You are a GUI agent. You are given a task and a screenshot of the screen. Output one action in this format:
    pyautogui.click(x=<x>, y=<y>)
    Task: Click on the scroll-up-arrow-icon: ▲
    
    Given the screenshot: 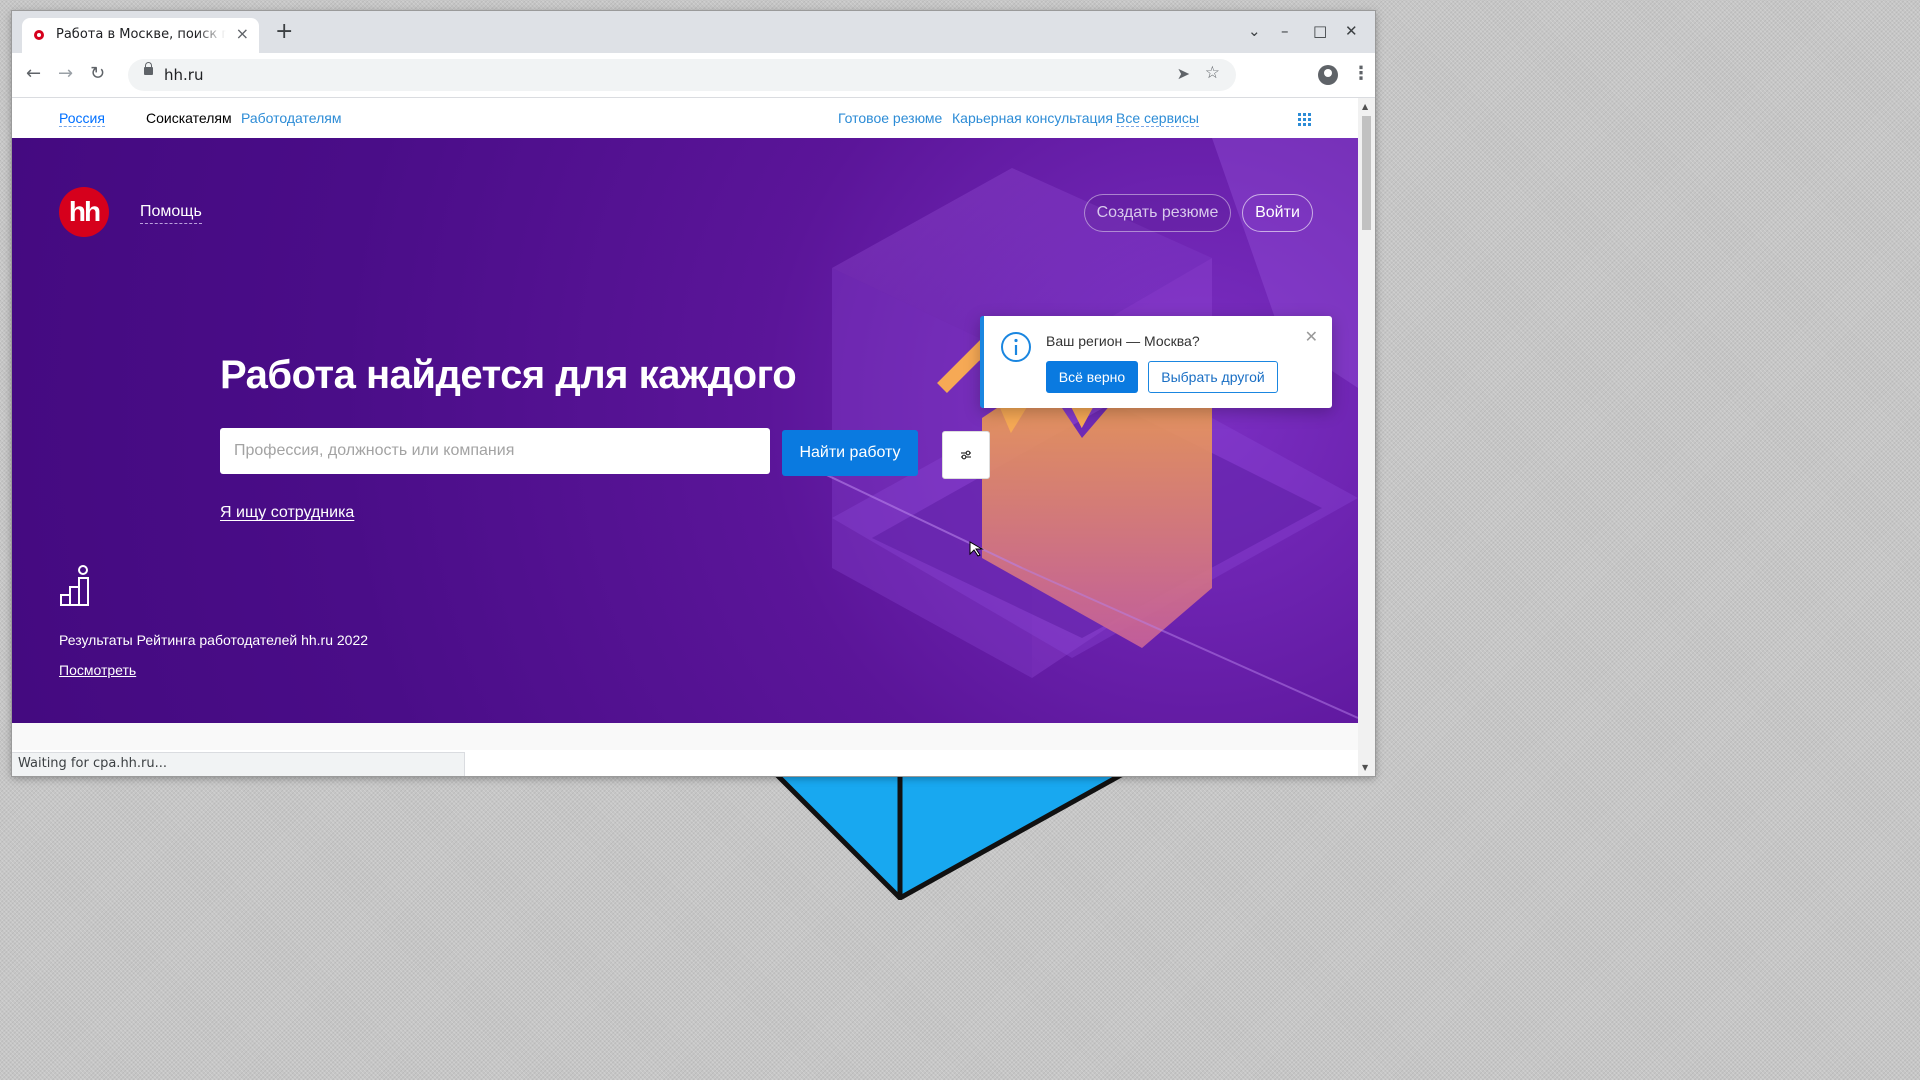 What is the action you would take?
    pyautogui.click(x=1365, y=106)
    